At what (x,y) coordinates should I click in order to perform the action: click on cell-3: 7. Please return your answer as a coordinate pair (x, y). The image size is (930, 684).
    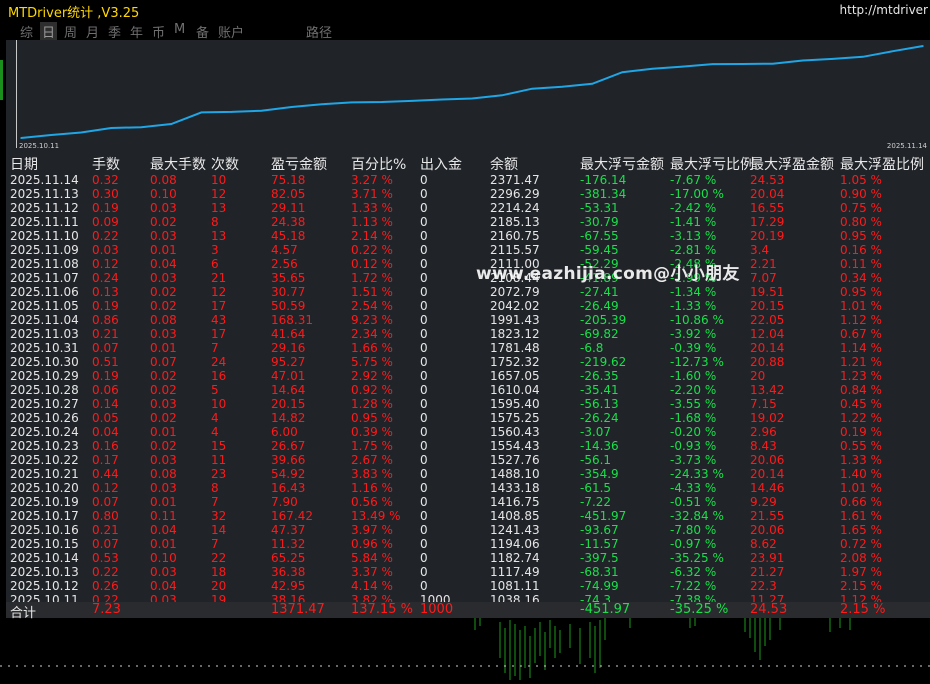
    Looking at the image, I should click on (215, 502).